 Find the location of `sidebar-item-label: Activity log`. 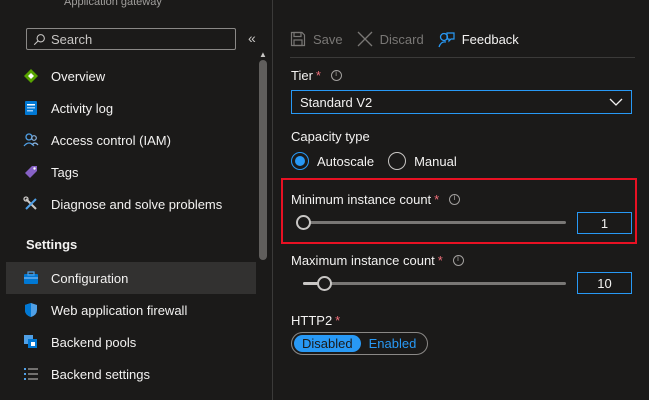

sidebar-item-label: Activity log is located at coordinates (82, 108).